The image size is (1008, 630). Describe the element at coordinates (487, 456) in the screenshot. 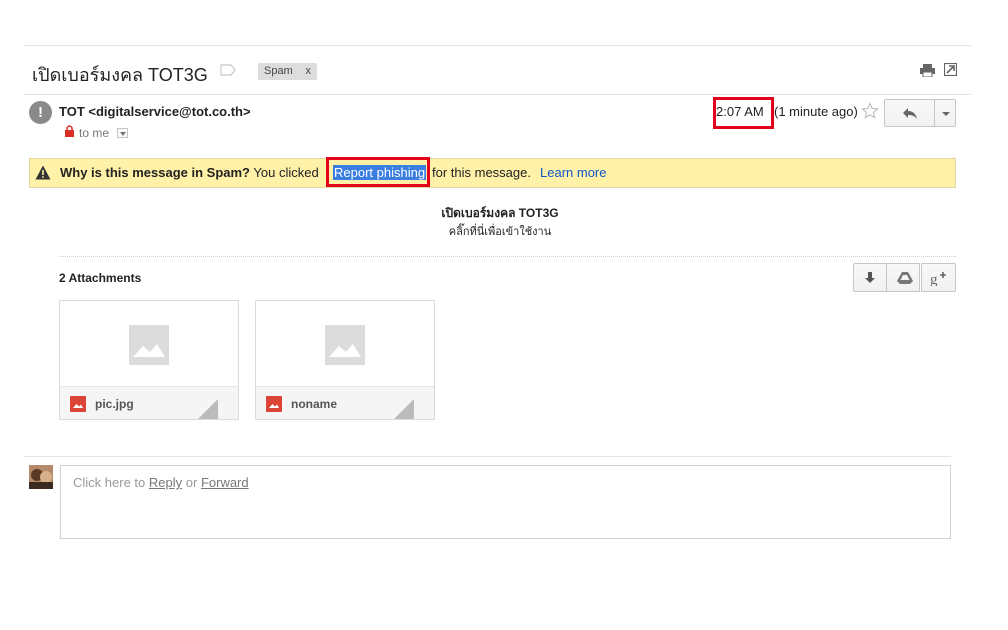

I see `reply-divider` at that location.